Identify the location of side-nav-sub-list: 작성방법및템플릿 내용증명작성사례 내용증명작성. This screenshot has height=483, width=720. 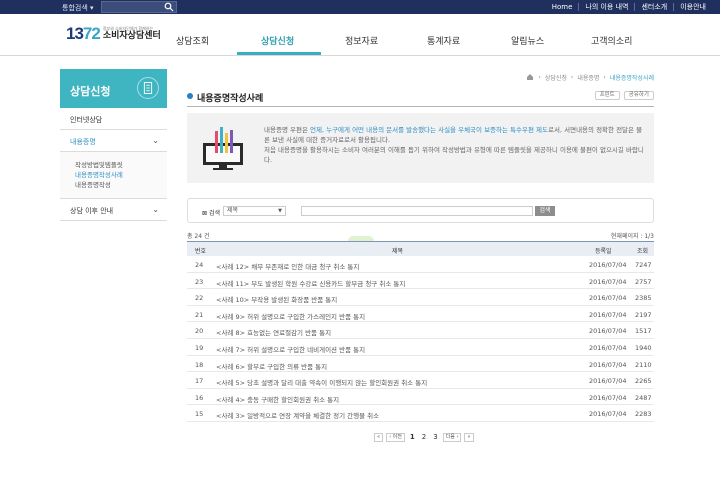
(113, 175).